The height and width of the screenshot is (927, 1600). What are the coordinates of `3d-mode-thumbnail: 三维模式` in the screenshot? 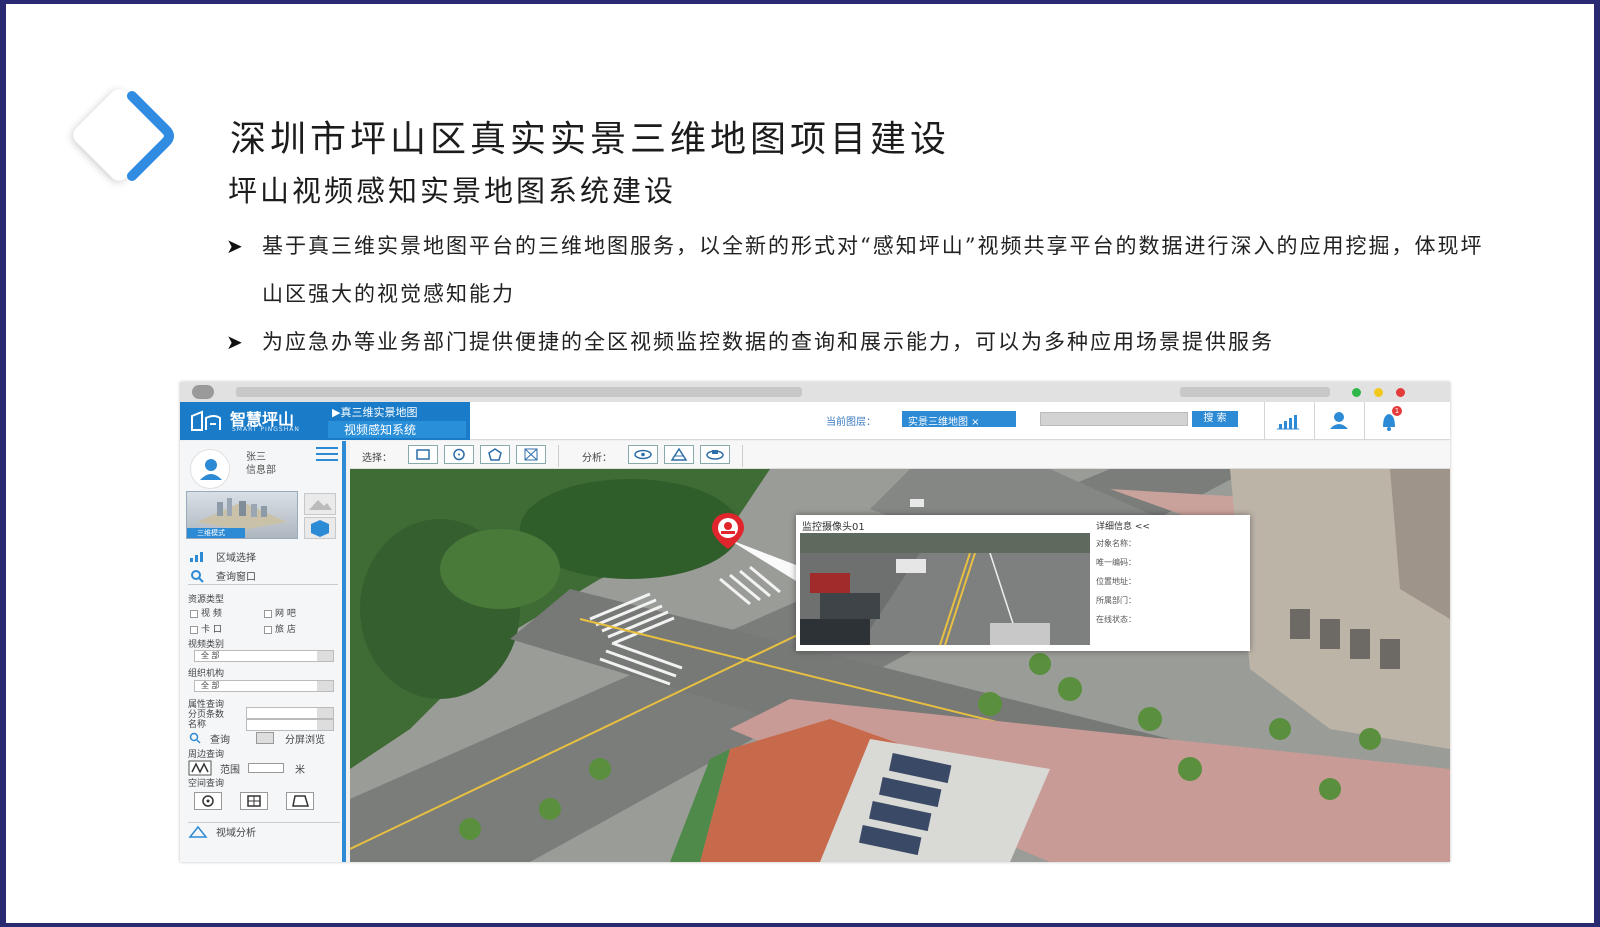 It's located at (242, 515).